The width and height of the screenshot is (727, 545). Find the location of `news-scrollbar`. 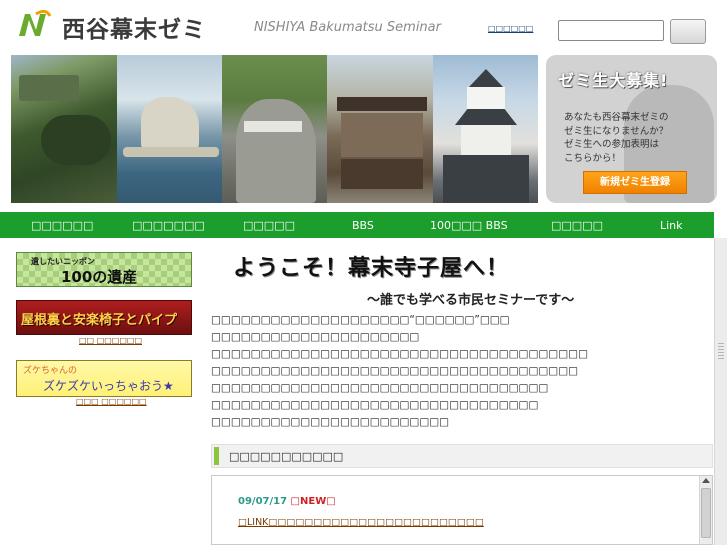

news-scrollbar is located at coordinates (705, 510).